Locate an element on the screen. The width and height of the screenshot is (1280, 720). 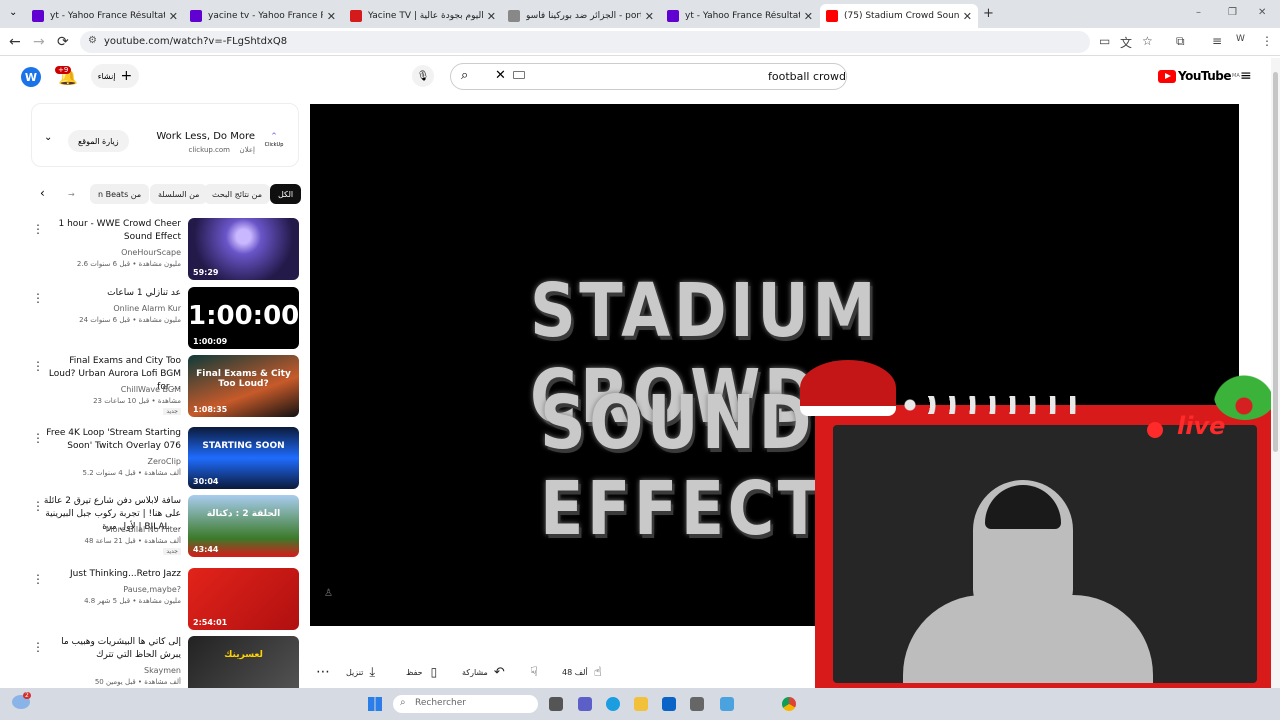
channel-name: Online Alarm Kur is located at coordinates (147, 308).